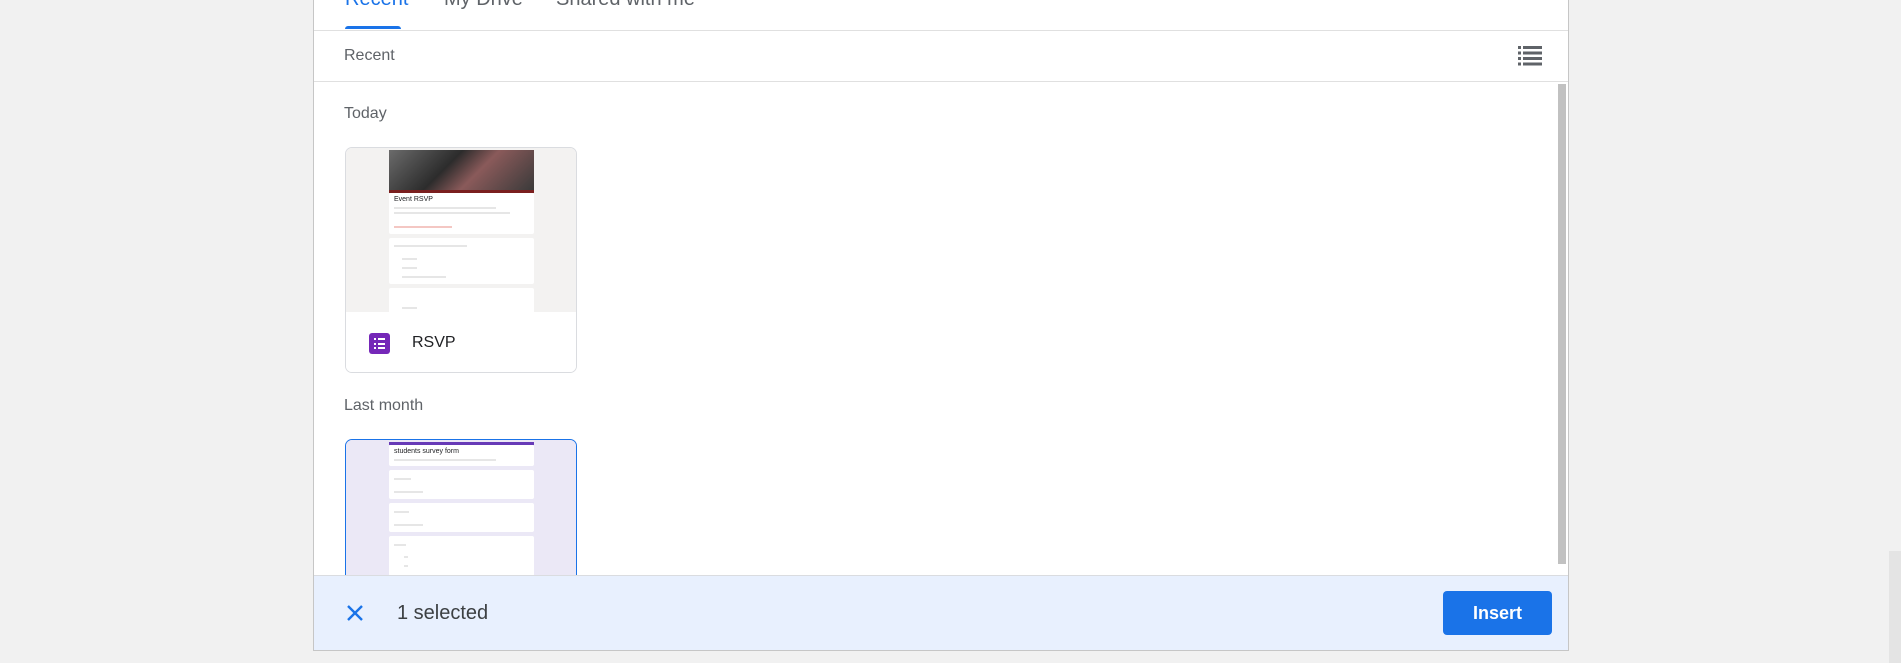 The image size is (1901, 663). What do you see at coordinates (355, 613) in the screenshot?
I see `close-icon` at bounding box center [355, 613].